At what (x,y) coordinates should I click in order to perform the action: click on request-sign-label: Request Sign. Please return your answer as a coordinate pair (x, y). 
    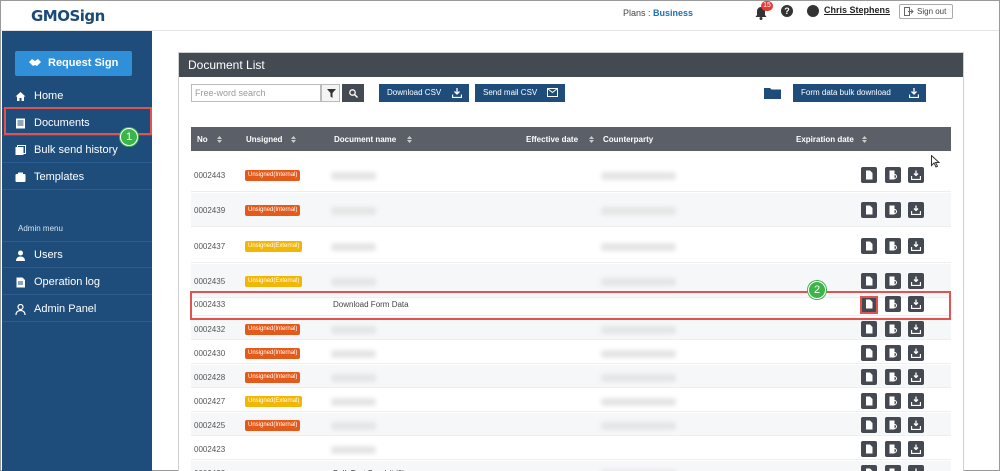
    Looking at the image, I should click on (83, 63).